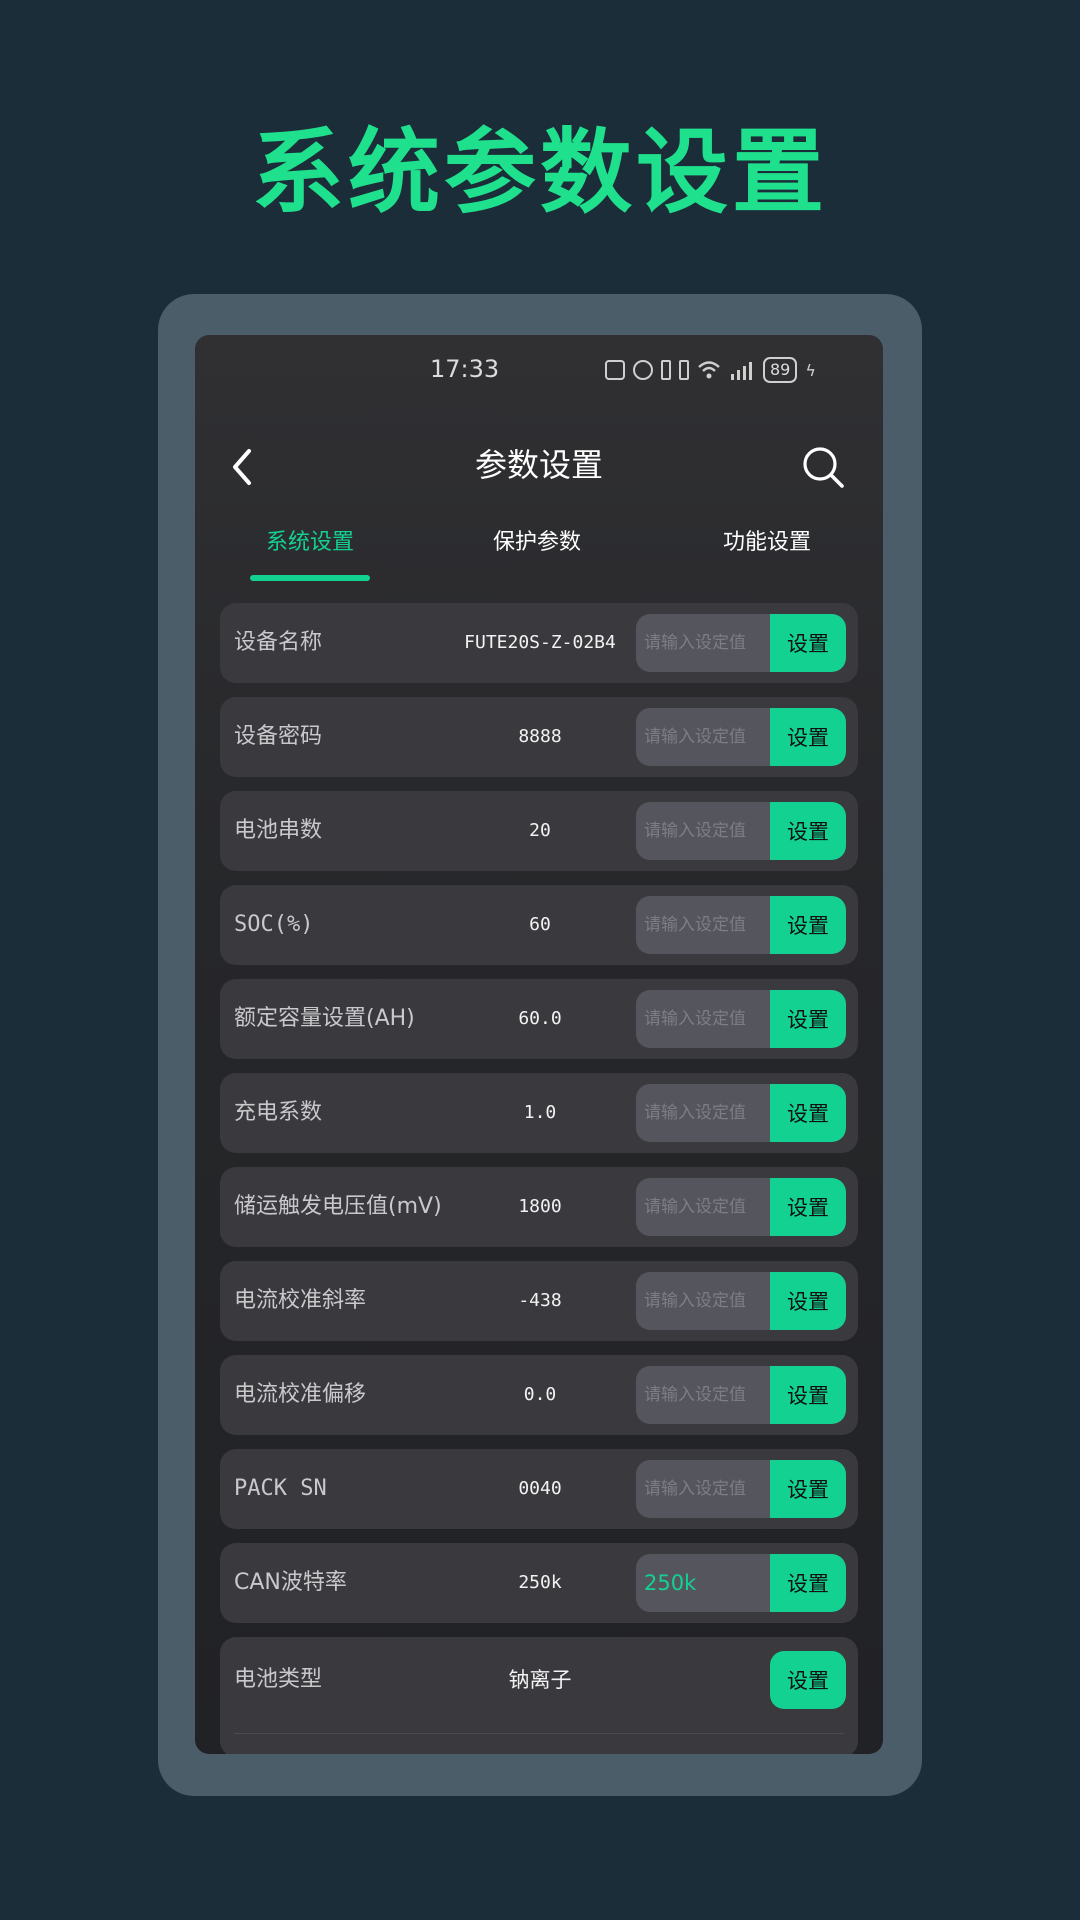 This screenshot has width=1080, height=1920. Describe the element at coordinates (539, 1733) in the screenshot. I see `divider` at that location.